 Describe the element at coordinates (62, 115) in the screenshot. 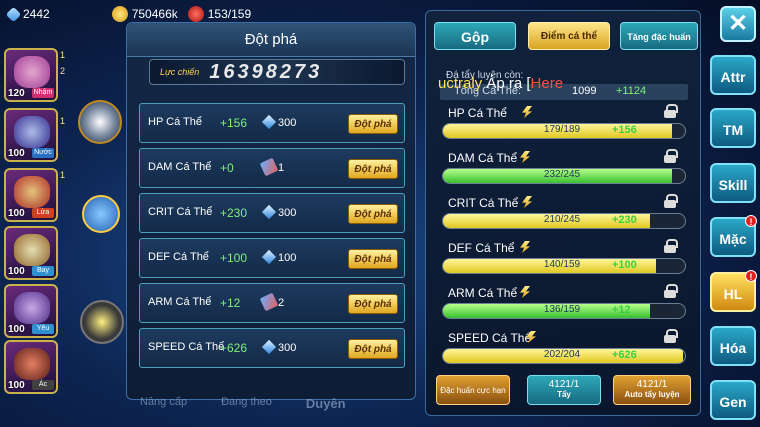

I see `hero-side-numbers: 1 2 1 1` at that location.